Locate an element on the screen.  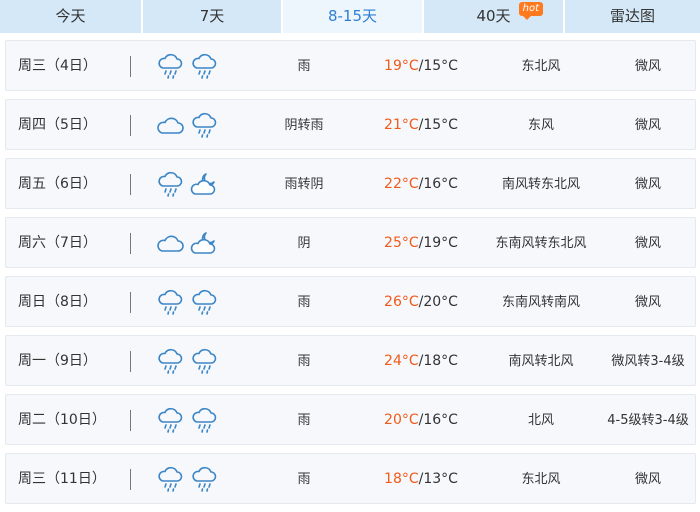
low-temp: 18°C is located at coordinates (440, 361).